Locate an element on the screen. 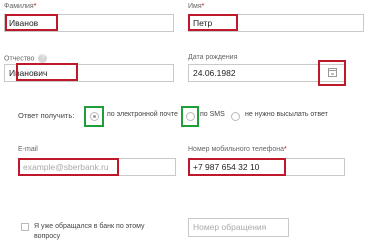 This screenshot has width=369, height=243. name-highlight is located at coordinates (213, 22).